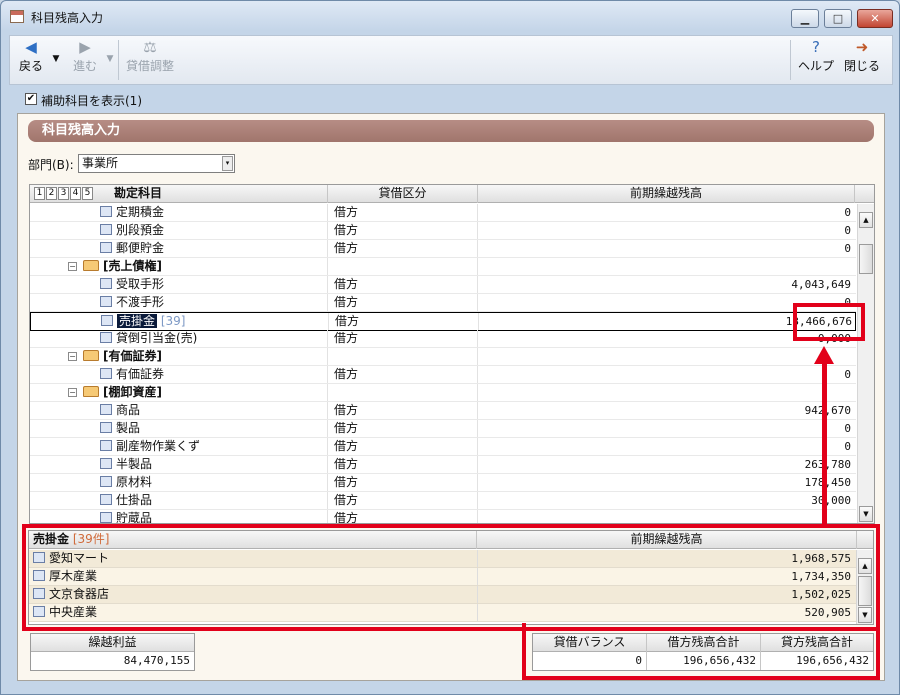  What do you see at coordinates (443, 577) in the screenshot?
I see `sub-account-row: 厚木産業 1,734,350` at bounding box center [443, 577].